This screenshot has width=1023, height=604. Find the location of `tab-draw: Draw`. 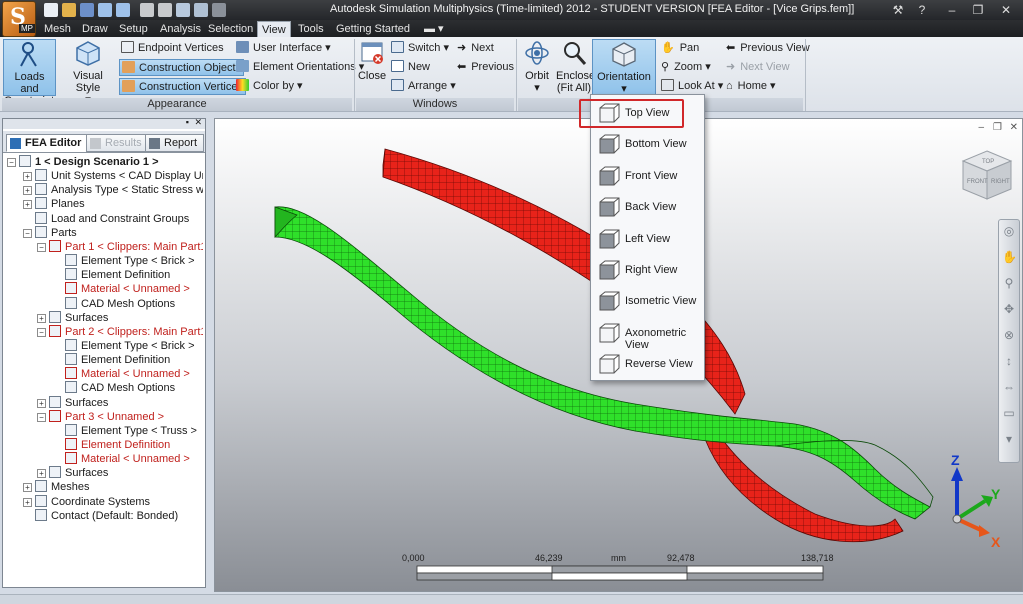

tab-draw: Draw is located at coordinates (95, 29).